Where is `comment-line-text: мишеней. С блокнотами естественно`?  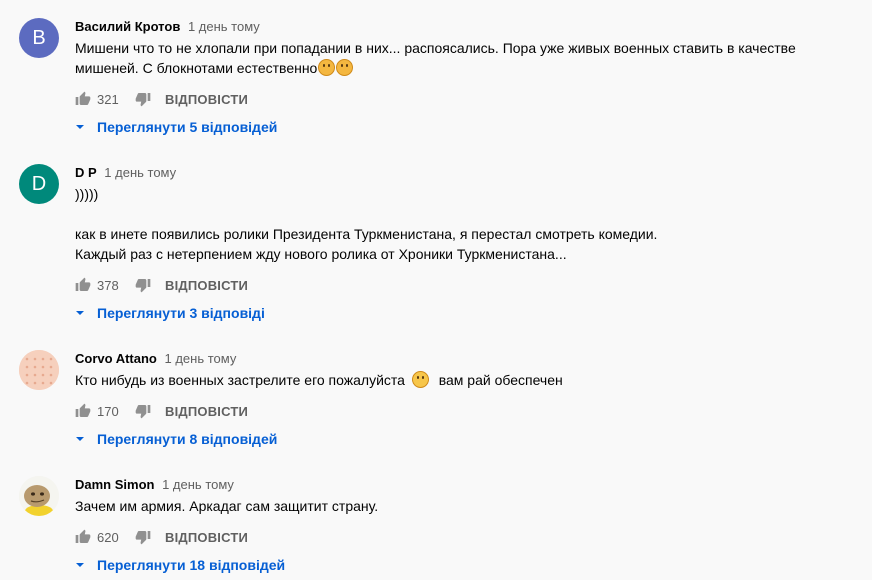 comment-line-text: мишеней. С блокнотами естественно is located at coordinates (196, 68).